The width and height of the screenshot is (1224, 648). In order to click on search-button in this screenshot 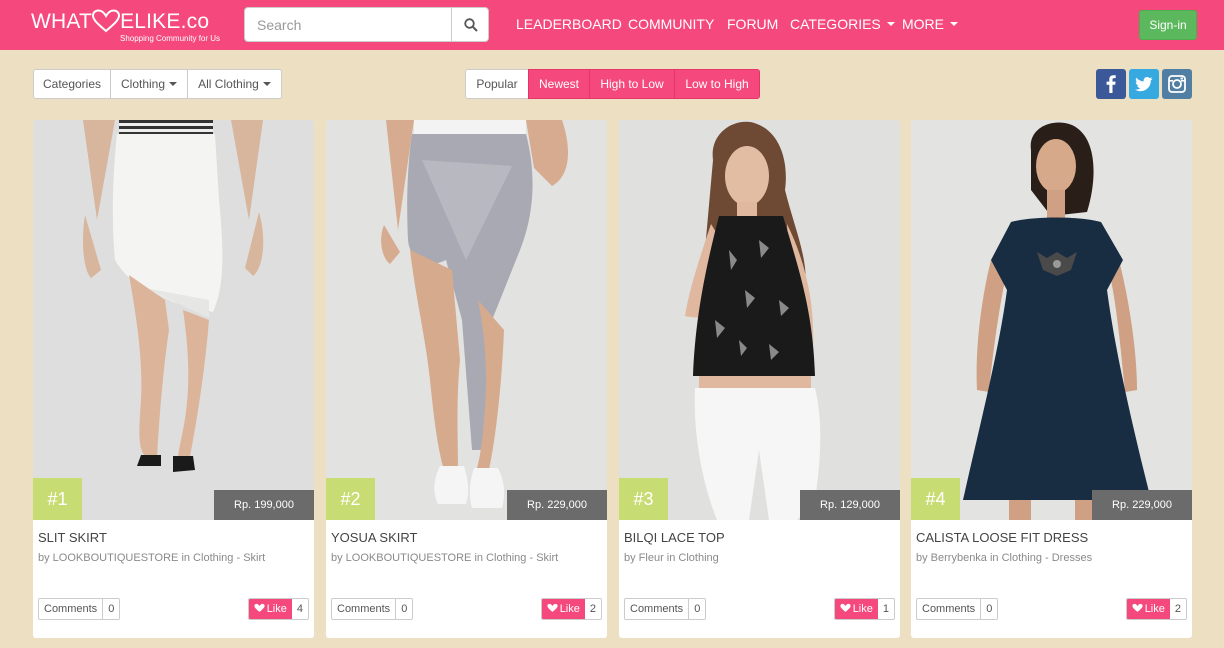, I will do `click(470, 24)`.